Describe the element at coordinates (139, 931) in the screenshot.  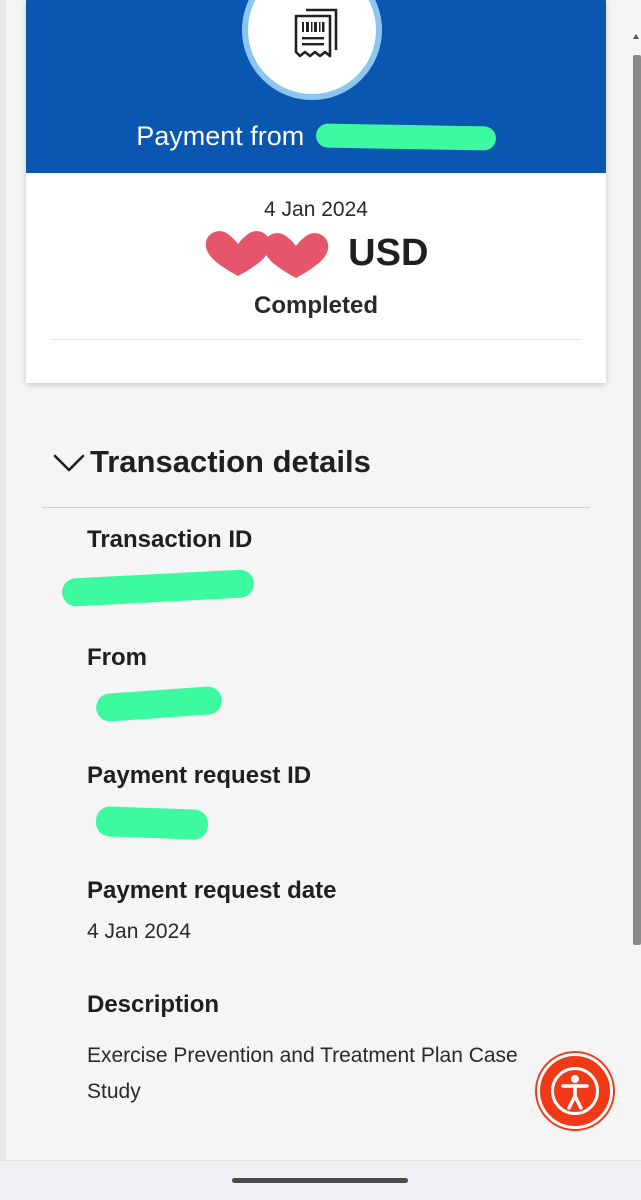
I see `payment-request-date-value: 4 Jan 2024` at that location.